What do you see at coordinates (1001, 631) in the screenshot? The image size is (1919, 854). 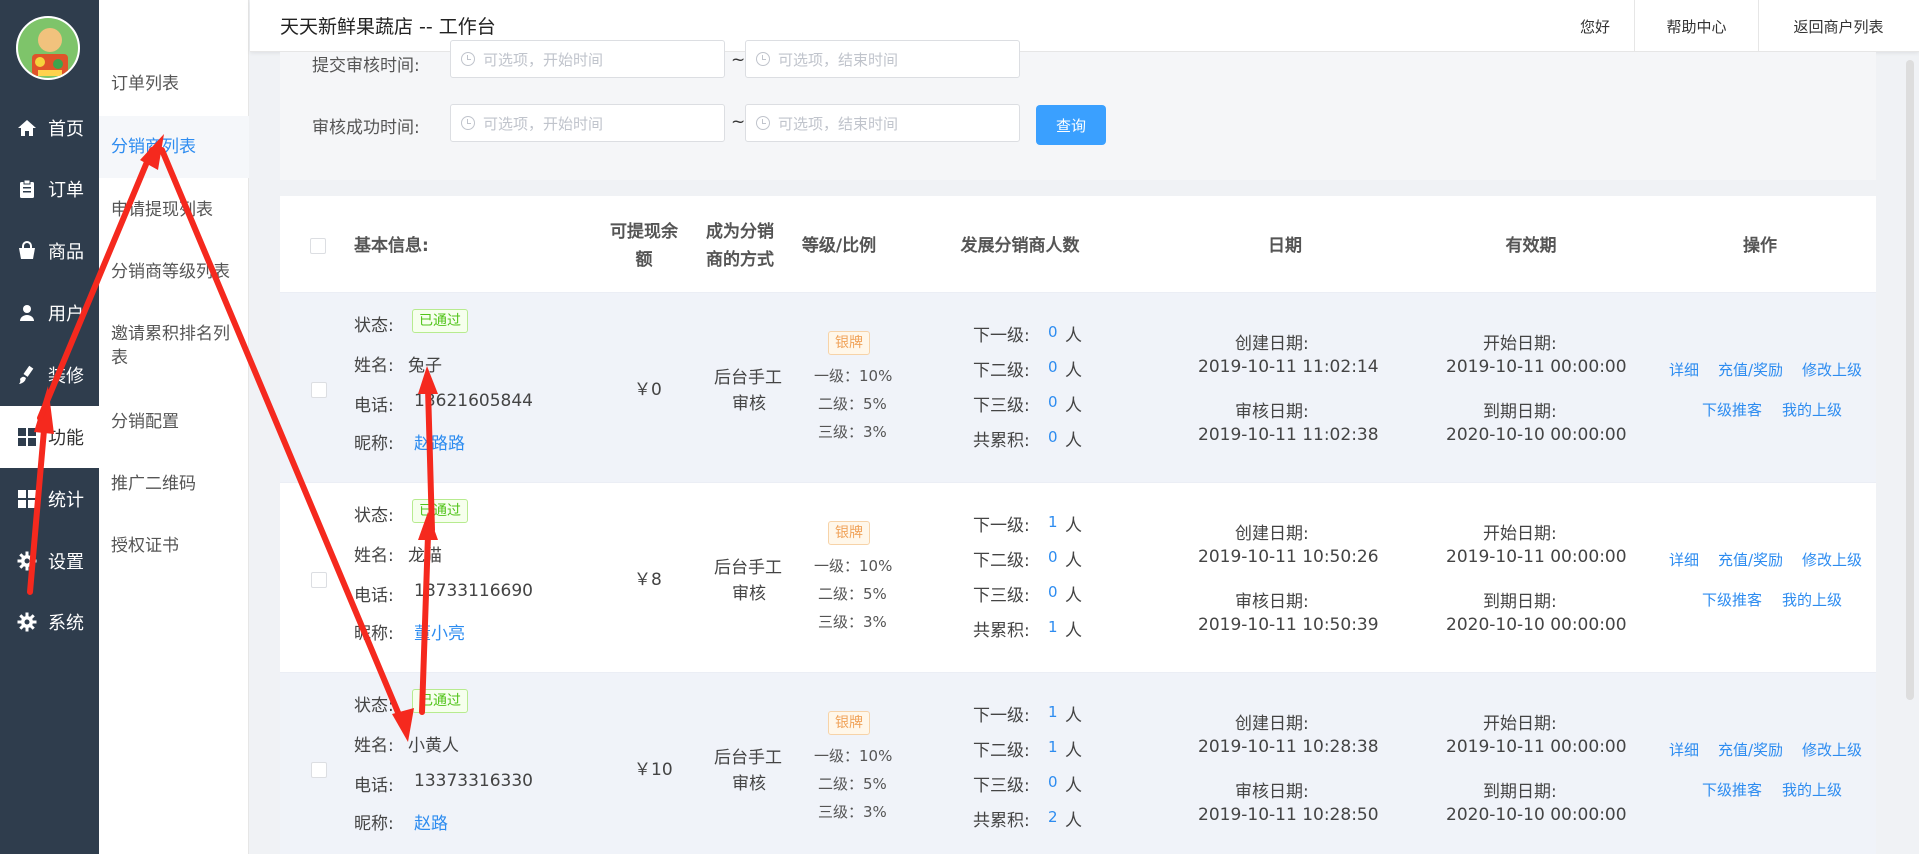 I see `count-label: 共累积:` at bounding box center [1001, 631].